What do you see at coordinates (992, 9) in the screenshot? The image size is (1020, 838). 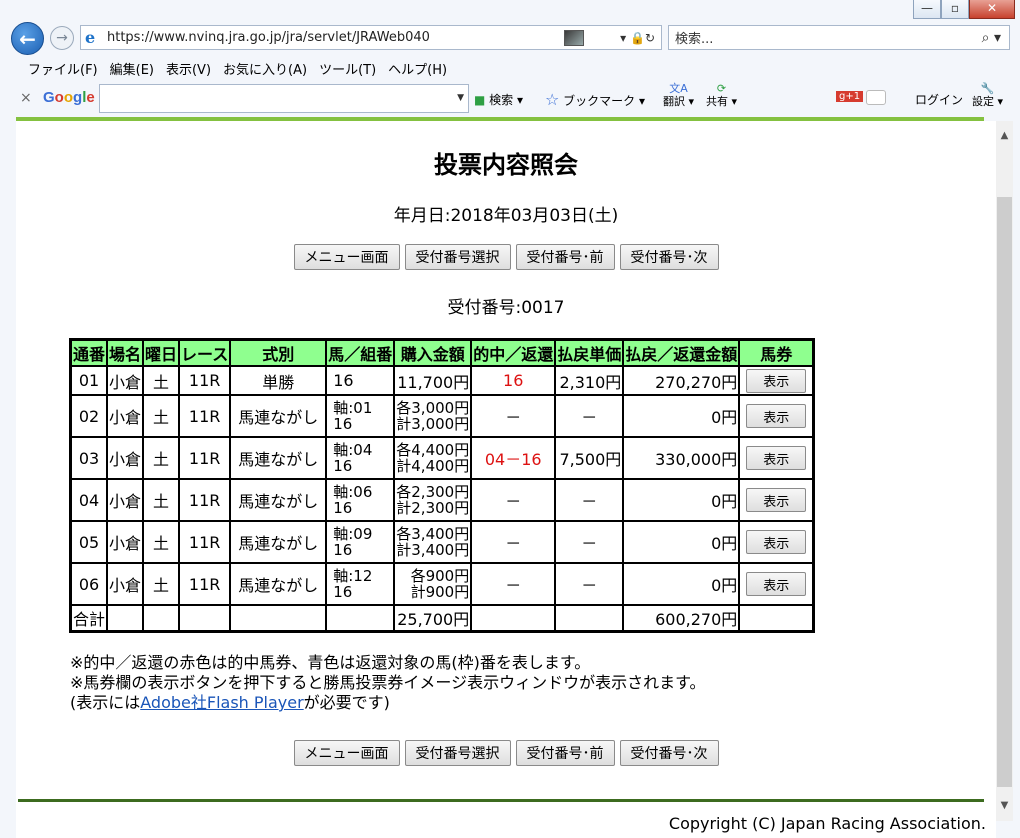 I see `close-window-button: ✕` at bounding box center [992, 9].